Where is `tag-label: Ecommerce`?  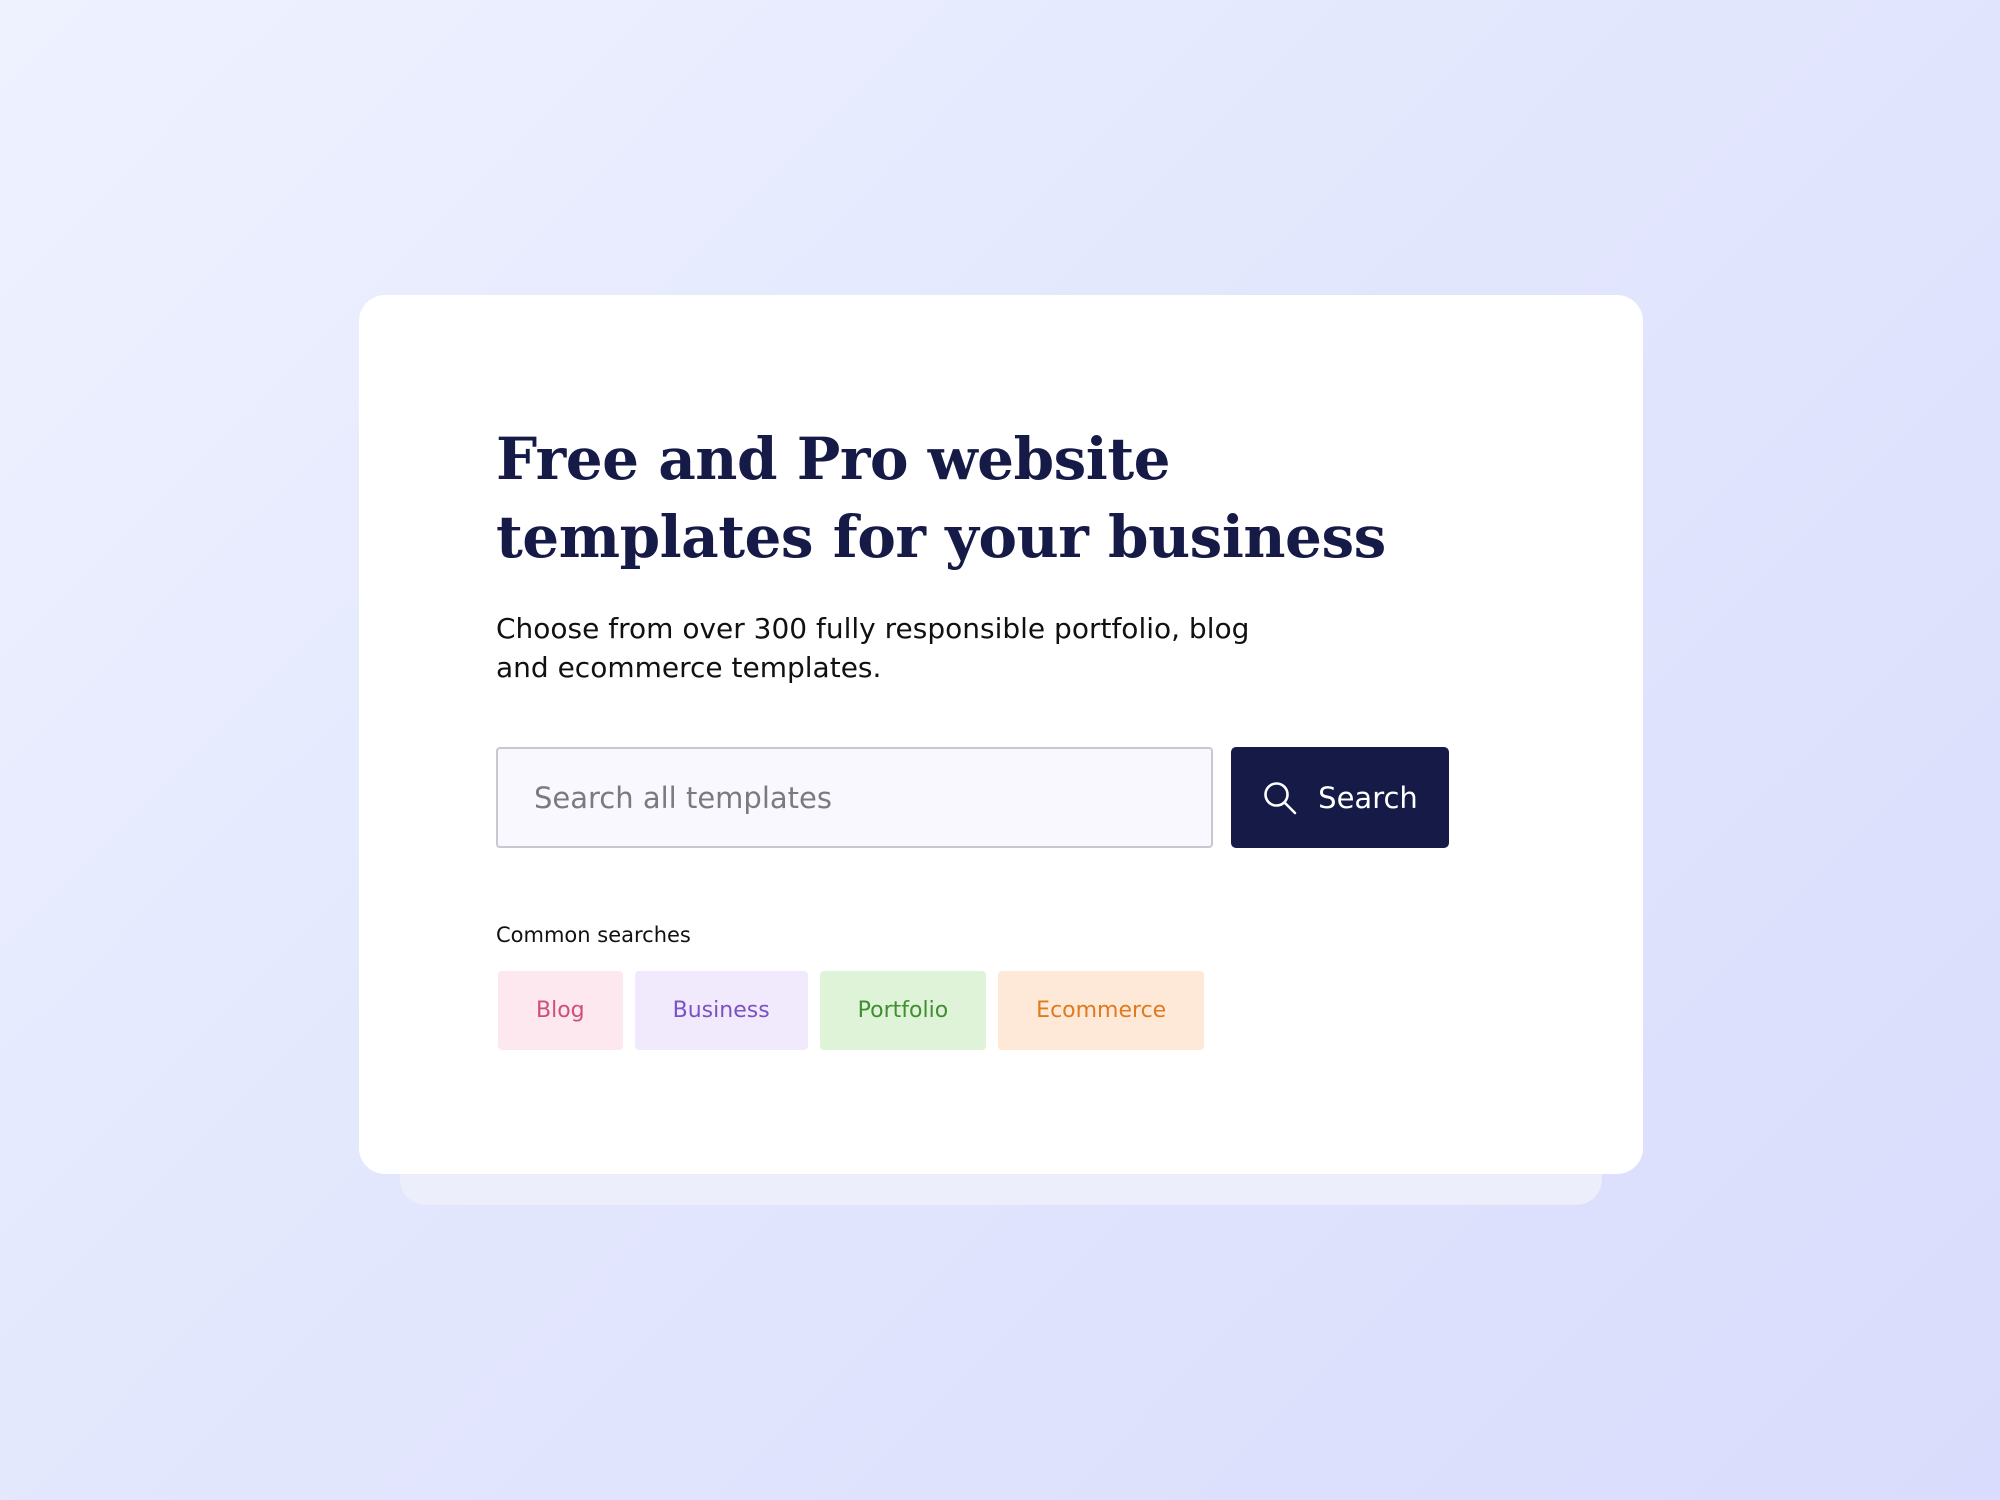 tag-label: Ecommerce is located at coordinates (1101, 1010).